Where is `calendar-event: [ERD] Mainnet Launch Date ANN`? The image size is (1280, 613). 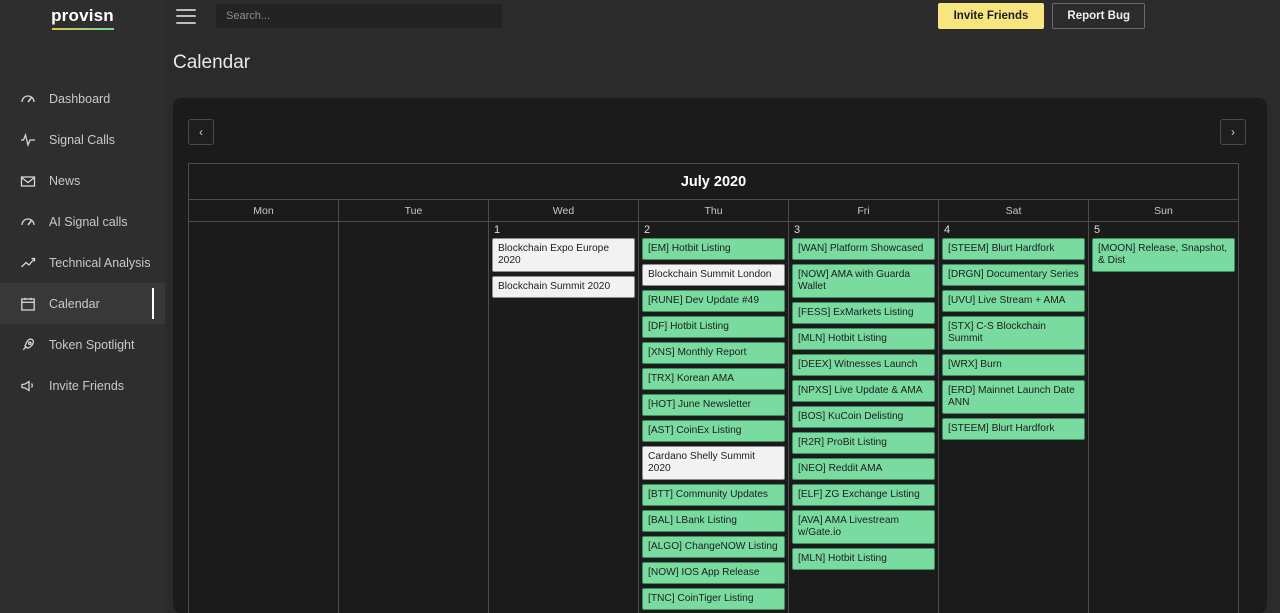 calendar-event: [ERD] Mainnet Launch Date ANN is located at coordinates (1013, 397).